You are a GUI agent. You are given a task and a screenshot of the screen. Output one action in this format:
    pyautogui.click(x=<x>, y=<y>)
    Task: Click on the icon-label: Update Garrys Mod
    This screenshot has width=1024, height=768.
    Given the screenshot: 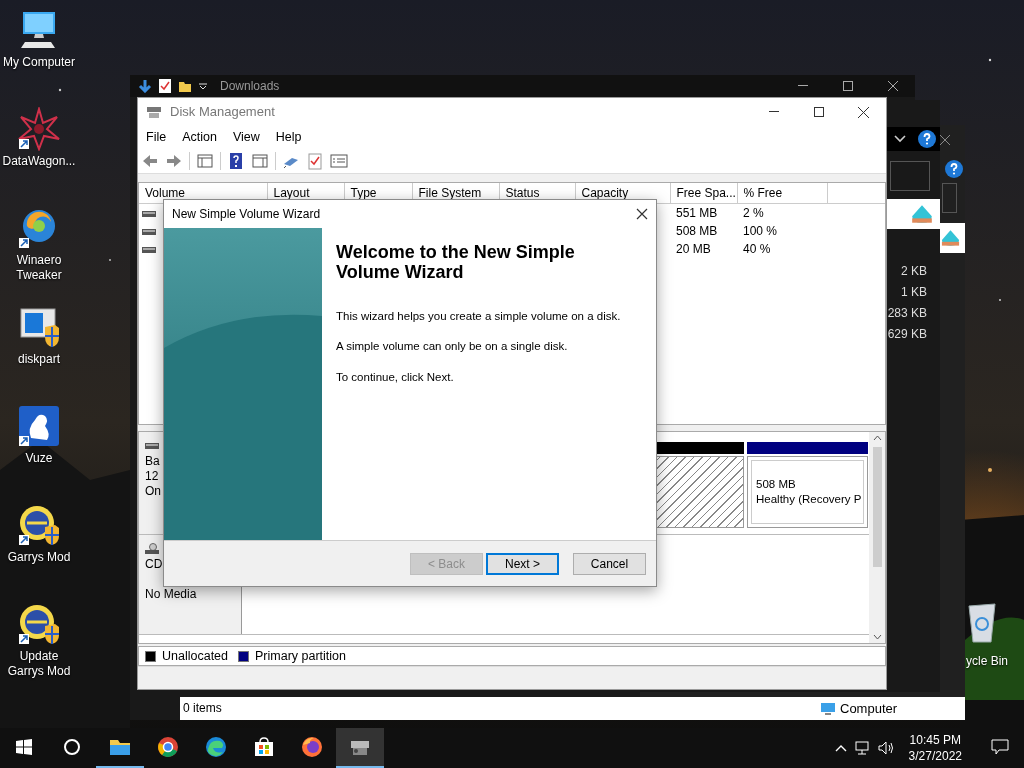 What is the action you would take?
    pyautogui.click(x=39, y=664)
    